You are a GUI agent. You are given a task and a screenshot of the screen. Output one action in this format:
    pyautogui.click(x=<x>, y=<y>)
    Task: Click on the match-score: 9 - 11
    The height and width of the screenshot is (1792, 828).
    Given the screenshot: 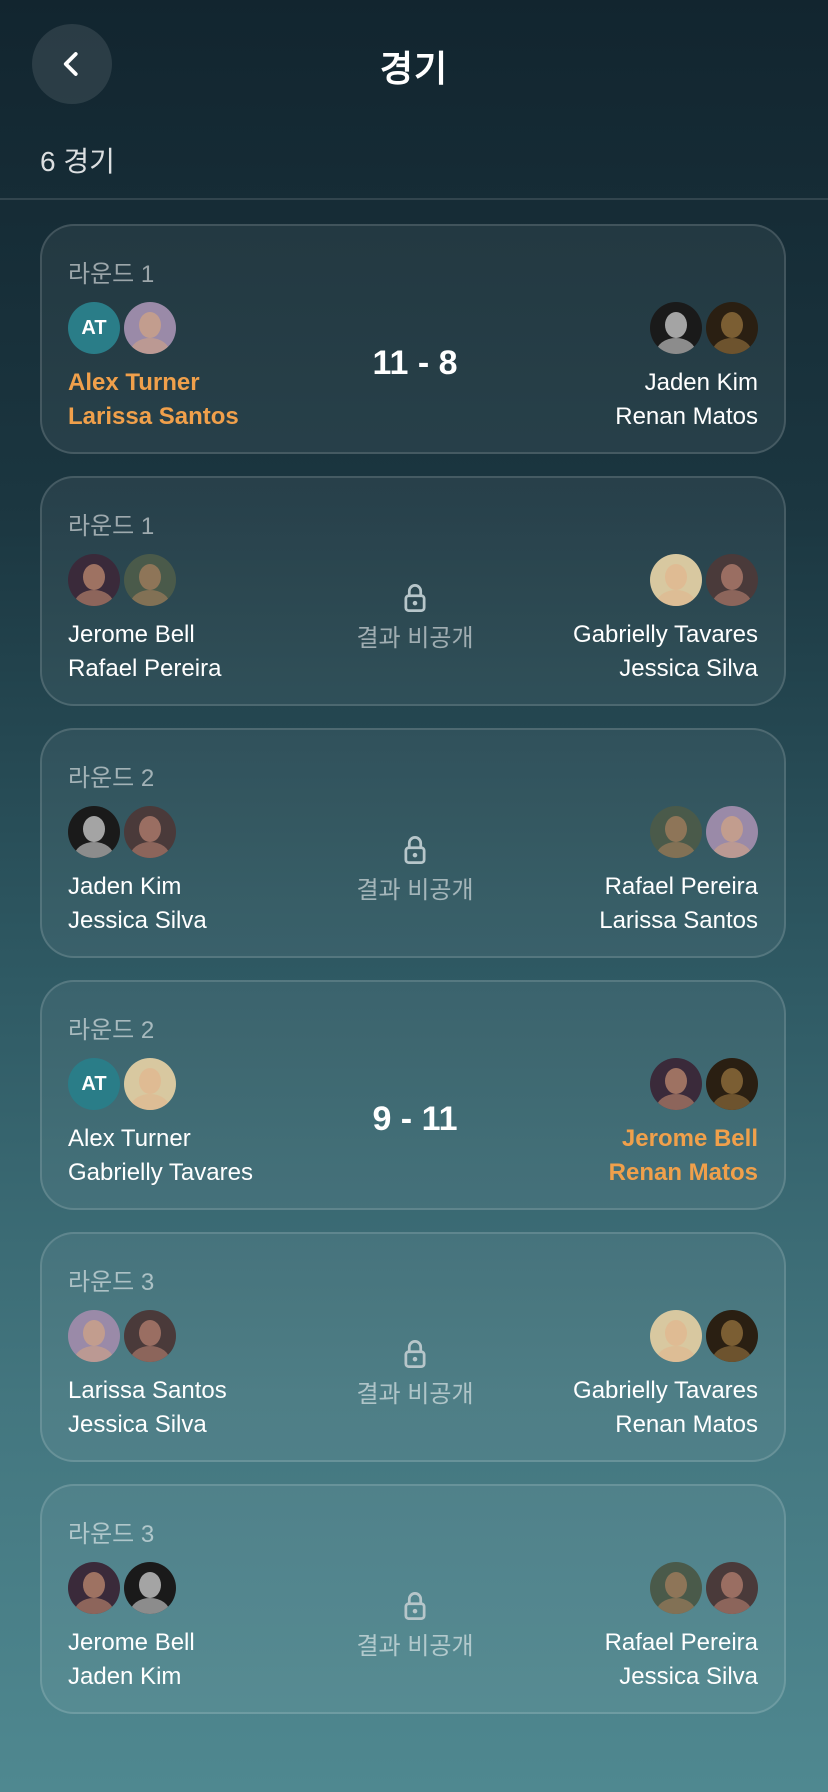 What is the action you would take?
    pyautogui.click(x=415, y=1119)
    